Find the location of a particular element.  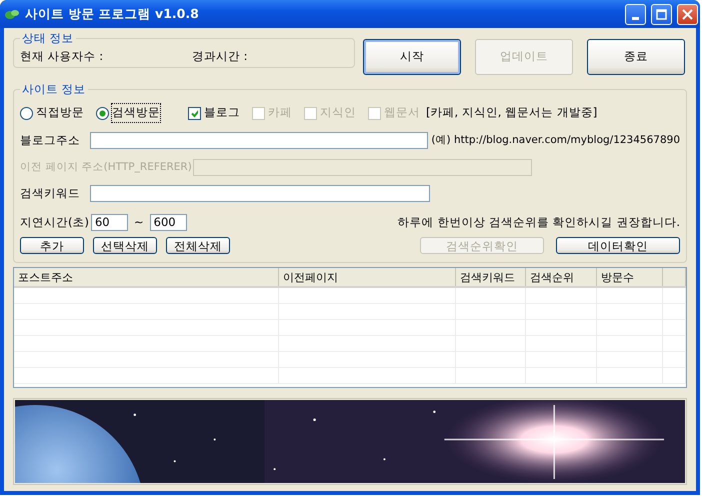

action-button: 전체삭제 is located at coordinates (198, 245).